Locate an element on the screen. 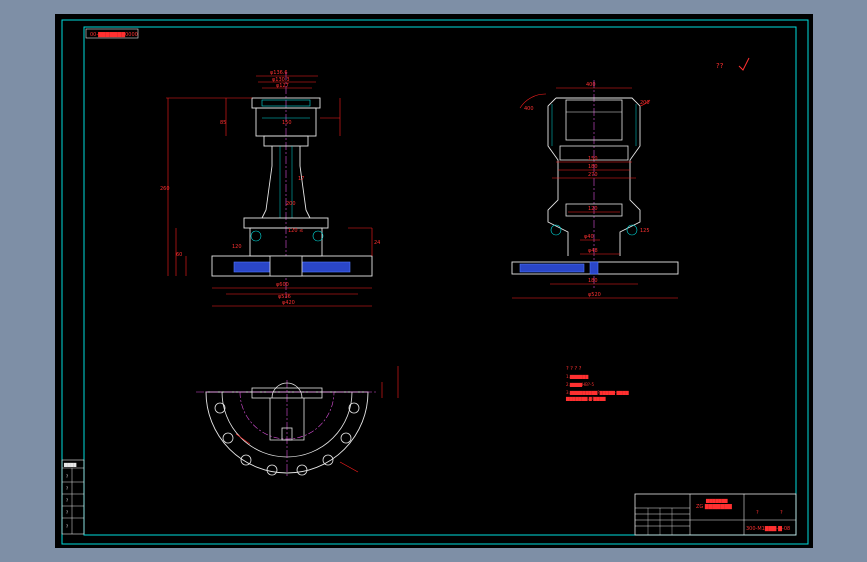 This screenshot has width=867, height=562. plan-view is located at coordinates (297, 422).